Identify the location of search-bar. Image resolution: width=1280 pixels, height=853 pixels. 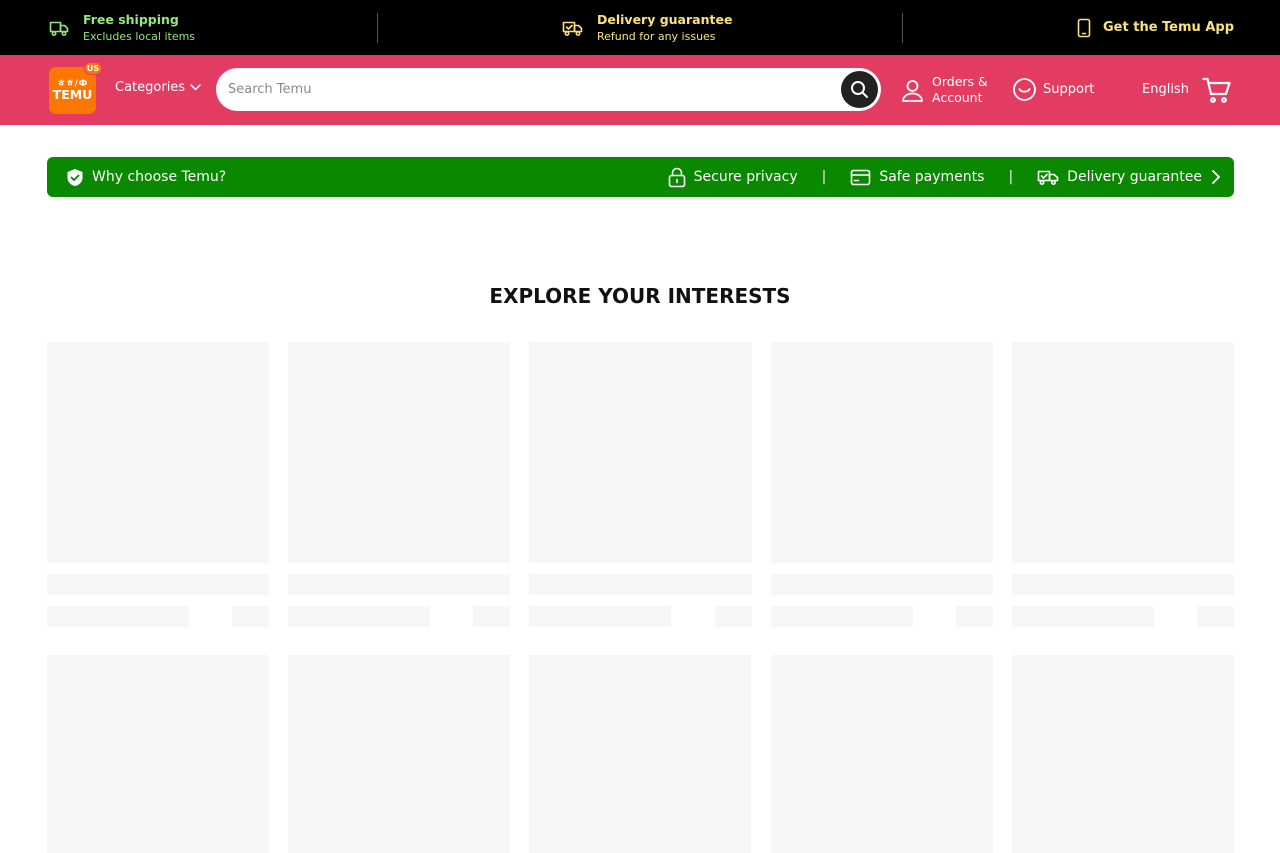
(548, 89).